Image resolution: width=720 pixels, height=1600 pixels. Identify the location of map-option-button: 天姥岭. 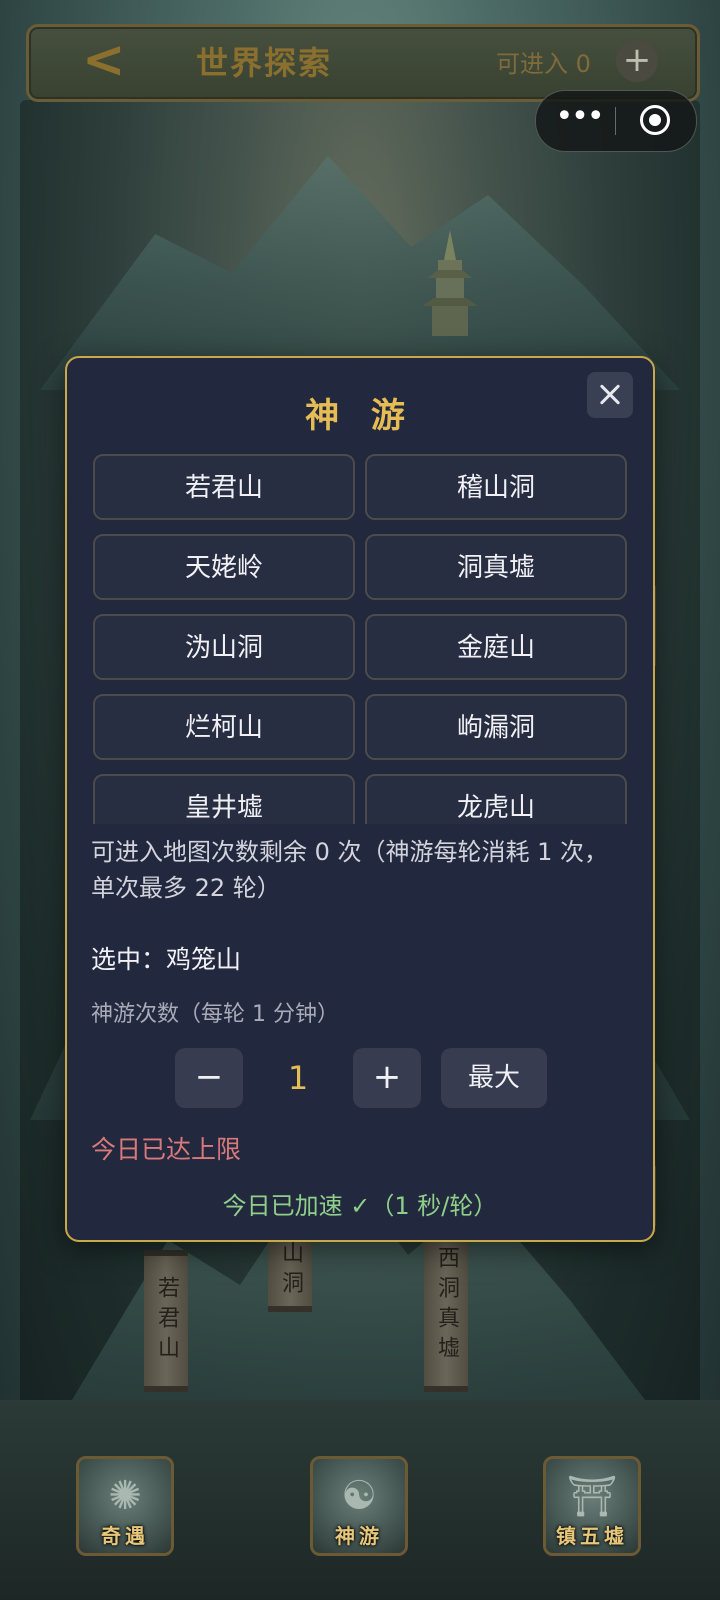
(224, 567).